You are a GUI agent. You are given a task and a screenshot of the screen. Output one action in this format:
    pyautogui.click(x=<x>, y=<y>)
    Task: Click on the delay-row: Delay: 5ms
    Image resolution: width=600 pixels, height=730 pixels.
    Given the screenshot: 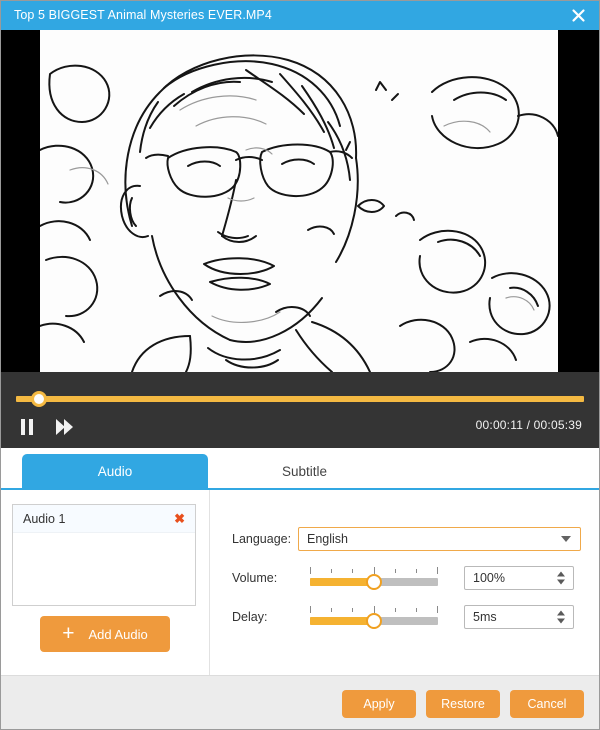 What is the action you would take?
    pyautogui.click(x=403, y=617)
    